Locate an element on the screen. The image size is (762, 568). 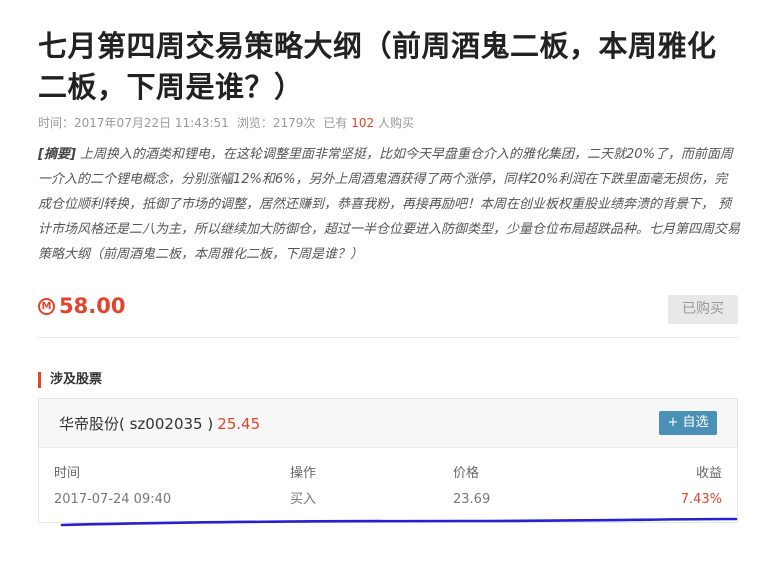
buyers-count: 102 is located at coordinates (363, 123).